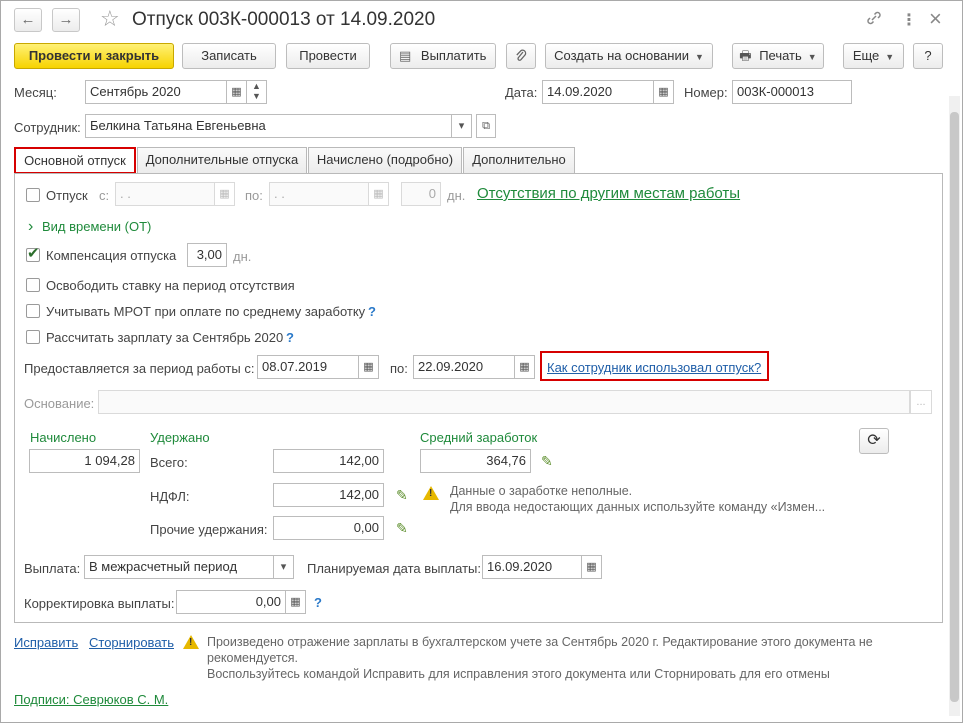 The image size is (963, 723). What do you see at coordinates (94, 56) in the screenshot?
I see `post-and-close-button: Провести и закрыть` at bounding box center [94, 56].